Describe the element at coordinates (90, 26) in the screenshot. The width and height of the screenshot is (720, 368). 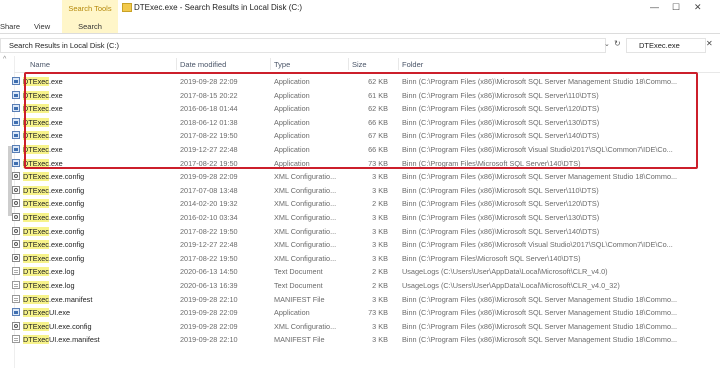
I see `tab-search: Search` at that location.